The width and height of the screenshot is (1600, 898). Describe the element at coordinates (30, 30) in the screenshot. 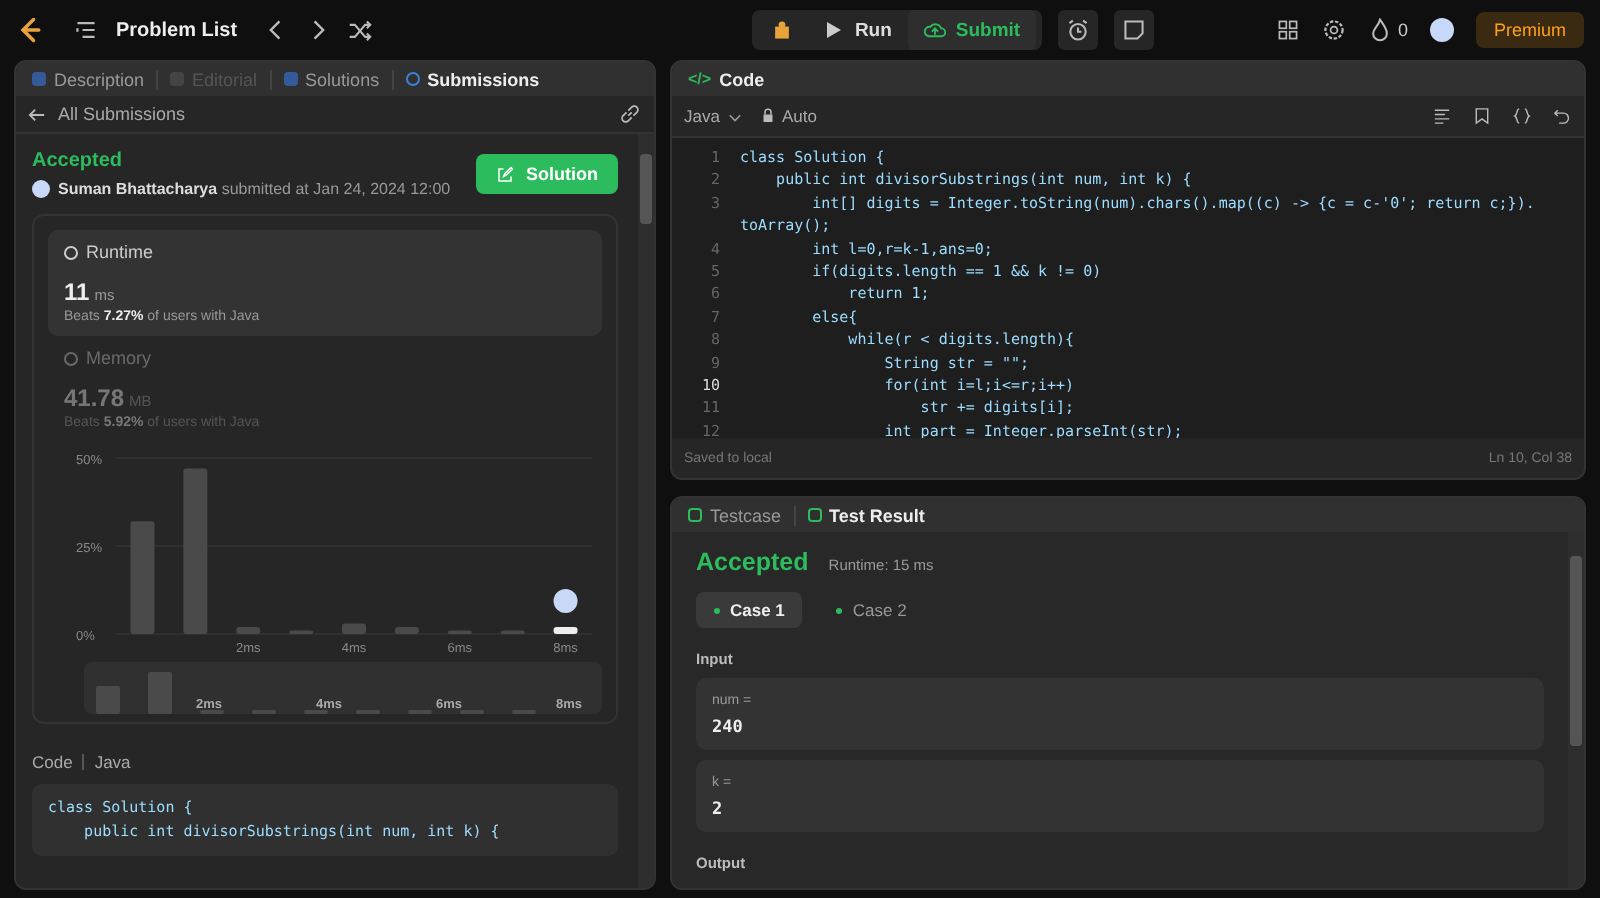

I see `logo-icon` at that location.